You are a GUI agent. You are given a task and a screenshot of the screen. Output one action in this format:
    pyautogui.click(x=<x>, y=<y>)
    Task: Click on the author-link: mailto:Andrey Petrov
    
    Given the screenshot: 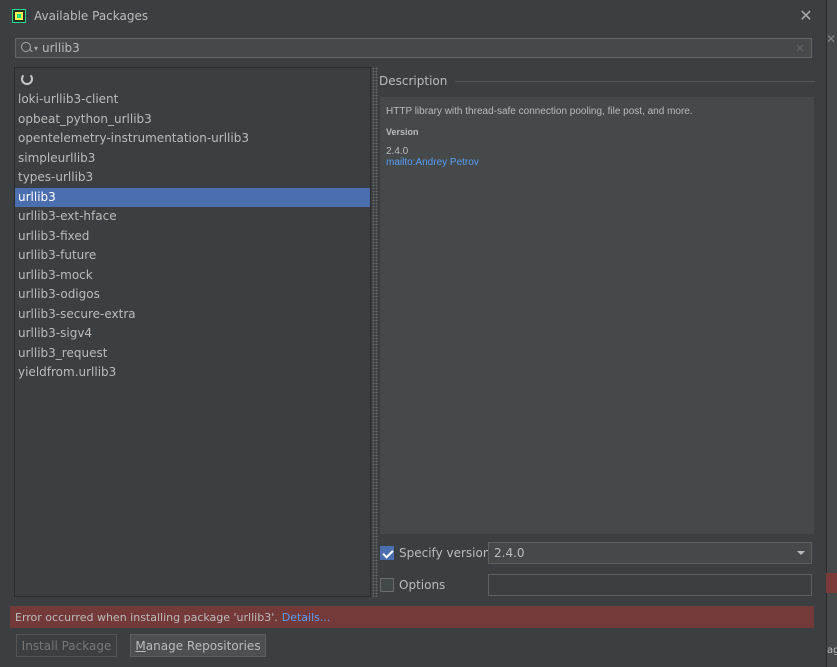 What is the action you would take?
    pyautogui.click(x=597, y=162)
    